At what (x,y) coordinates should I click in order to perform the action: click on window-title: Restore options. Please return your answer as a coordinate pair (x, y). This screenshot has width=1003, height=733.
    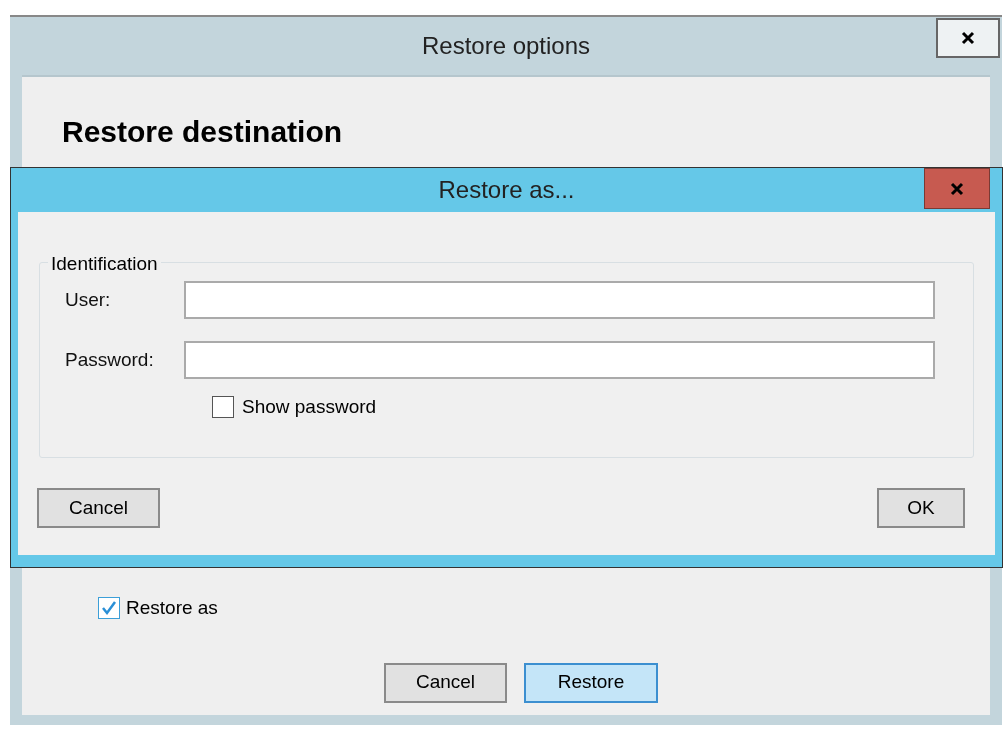
    Looking at the image, I should click on (506, 46).